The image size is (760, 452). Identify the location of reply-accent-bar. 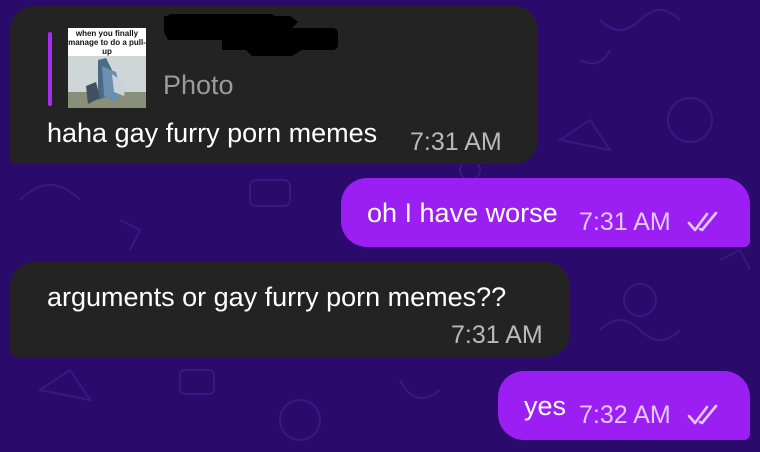
(50, 69).